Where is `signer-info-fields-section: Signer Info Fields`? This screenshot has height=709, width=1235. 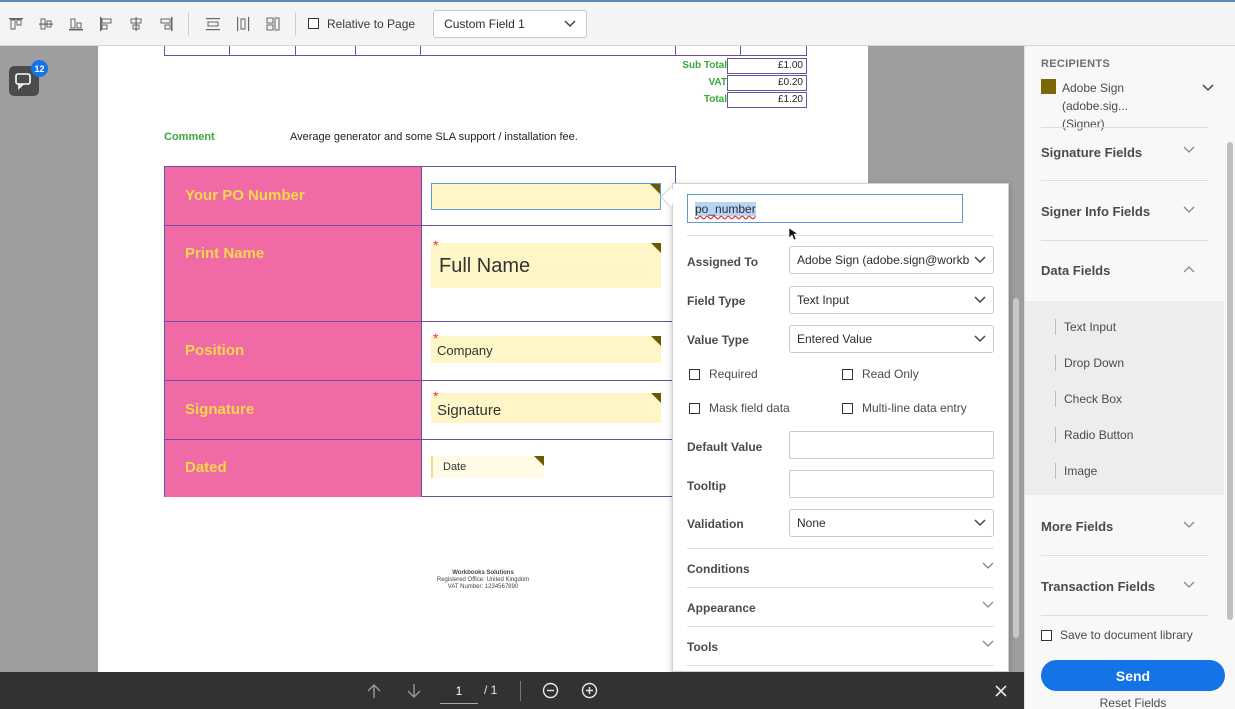 signer-info-fields-section: Signer Info Fields is located at coordinates (1121, 211).